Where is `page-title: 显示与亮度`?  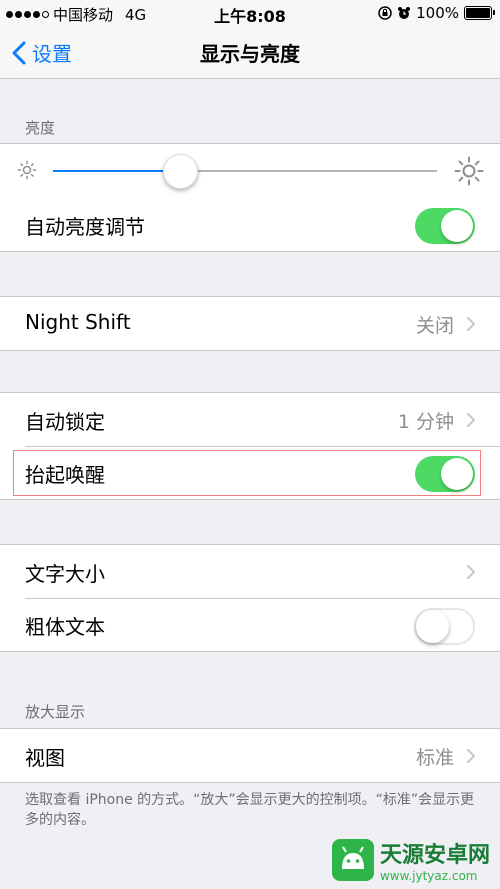 page-title: 显示与亮度 is located at coordinates (250, 54).